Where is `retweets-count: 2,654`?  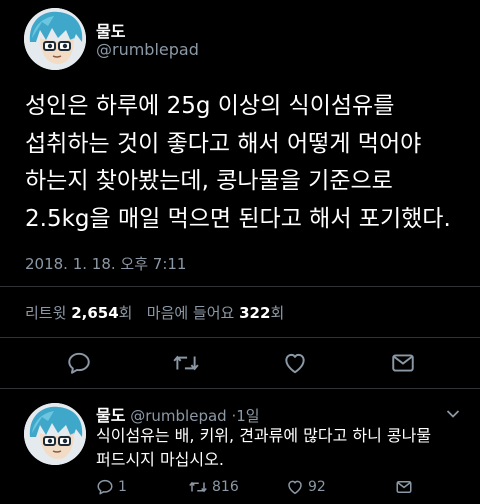 retweets-count: 2,654 is located at coordinates (94, 313).